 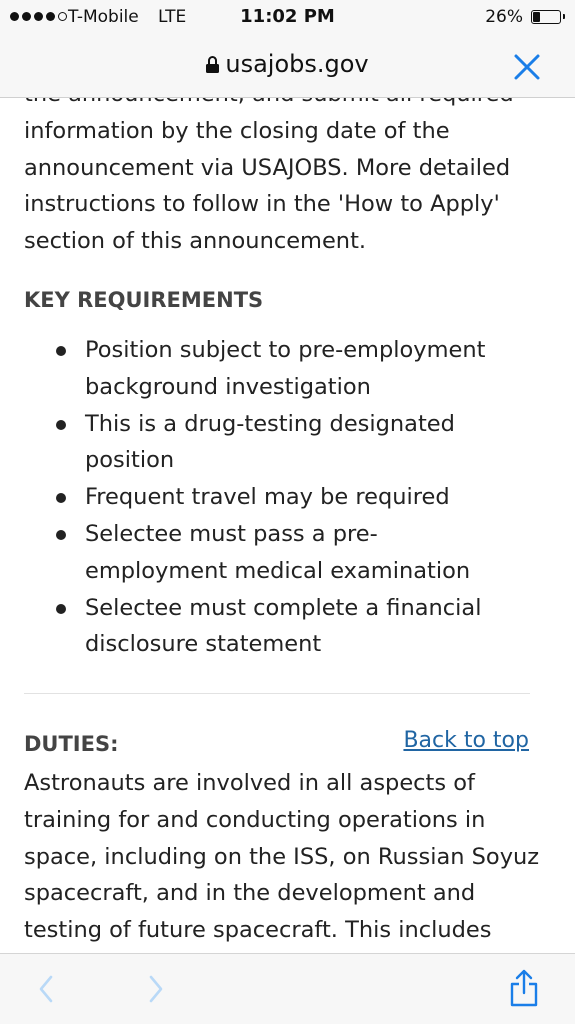 I want to click on battery-icon, so click(x=548, y=17).